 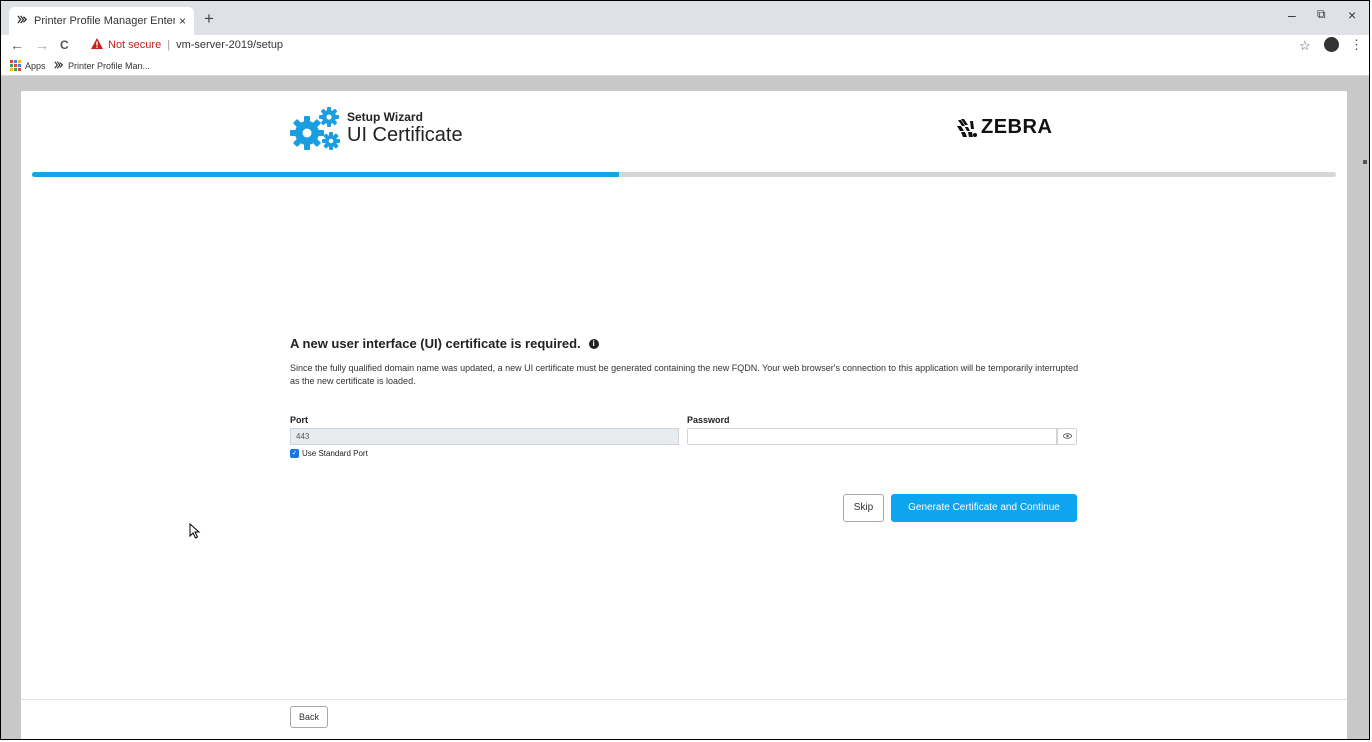 I want to click on page-title: UI Certificate, so click(x=405, y=135).